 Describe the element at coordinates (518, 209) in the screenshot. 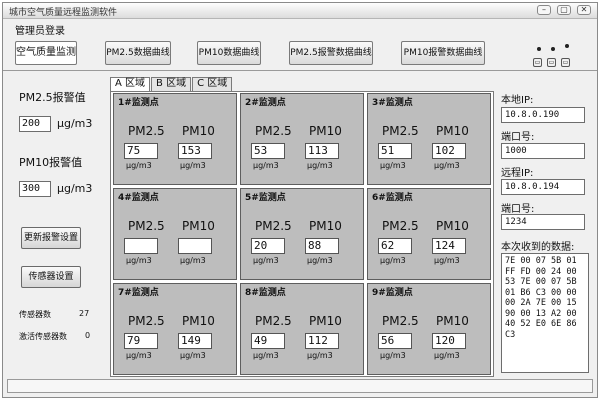

I see `remote-port-label: 端口号:` at that location.